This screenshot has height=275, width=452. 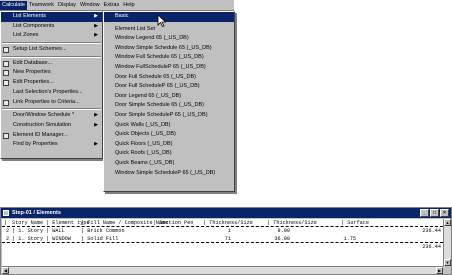 I want to click on menu-item-door-window-schedule: Door/Window Schedule * ▶, so click(x=51, y=116).